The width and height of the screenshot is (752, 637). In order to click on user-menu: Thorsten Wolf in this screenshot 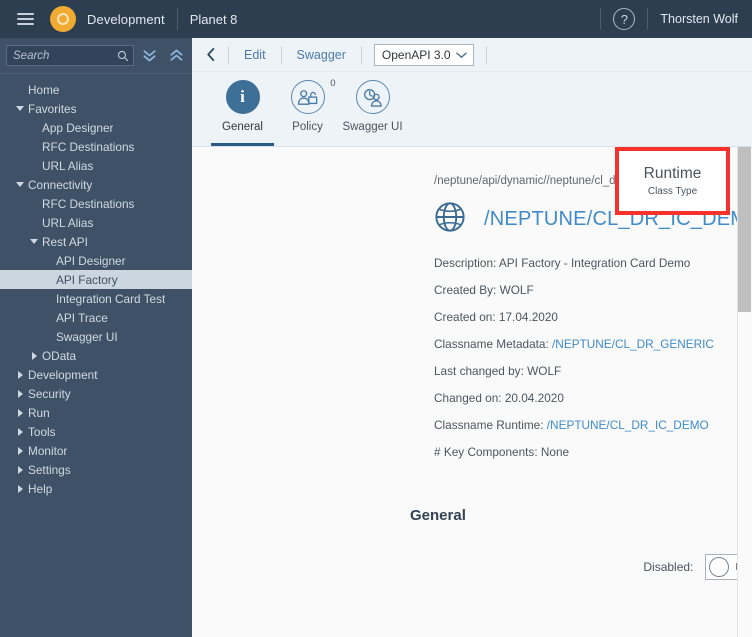, I will do `click(699, 19)`.